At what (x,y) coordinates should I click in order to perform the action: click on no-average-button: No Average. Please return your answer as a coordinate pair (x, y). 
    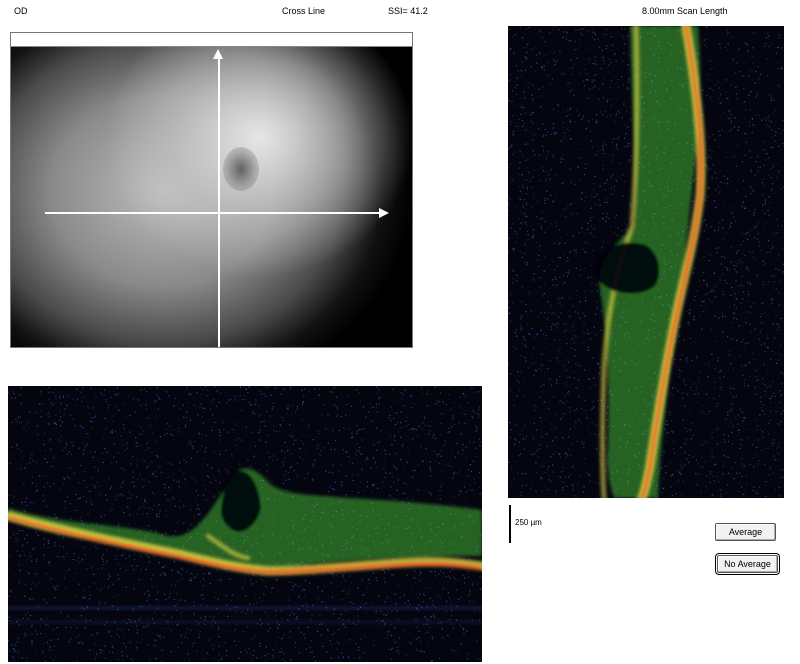
    Looking at the image, I should click on (747, 564).